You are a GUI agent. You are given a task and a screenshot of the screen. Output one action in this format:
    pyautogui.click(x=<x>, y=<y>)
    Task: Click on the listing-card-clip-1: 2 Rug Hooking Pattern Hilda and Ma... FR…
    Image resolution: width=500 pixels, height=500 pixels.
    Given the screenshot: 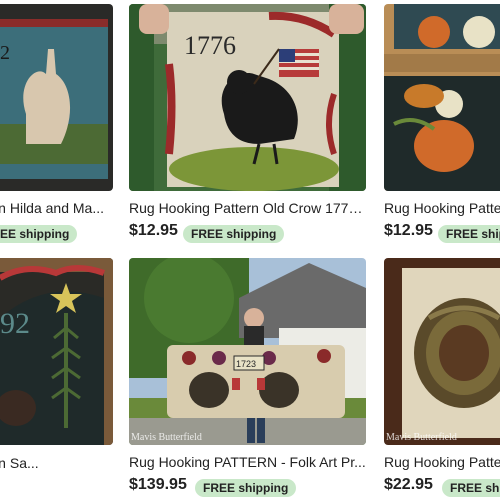 What is the action you would take?
    pyautogui.click(x=56, y=125)
    